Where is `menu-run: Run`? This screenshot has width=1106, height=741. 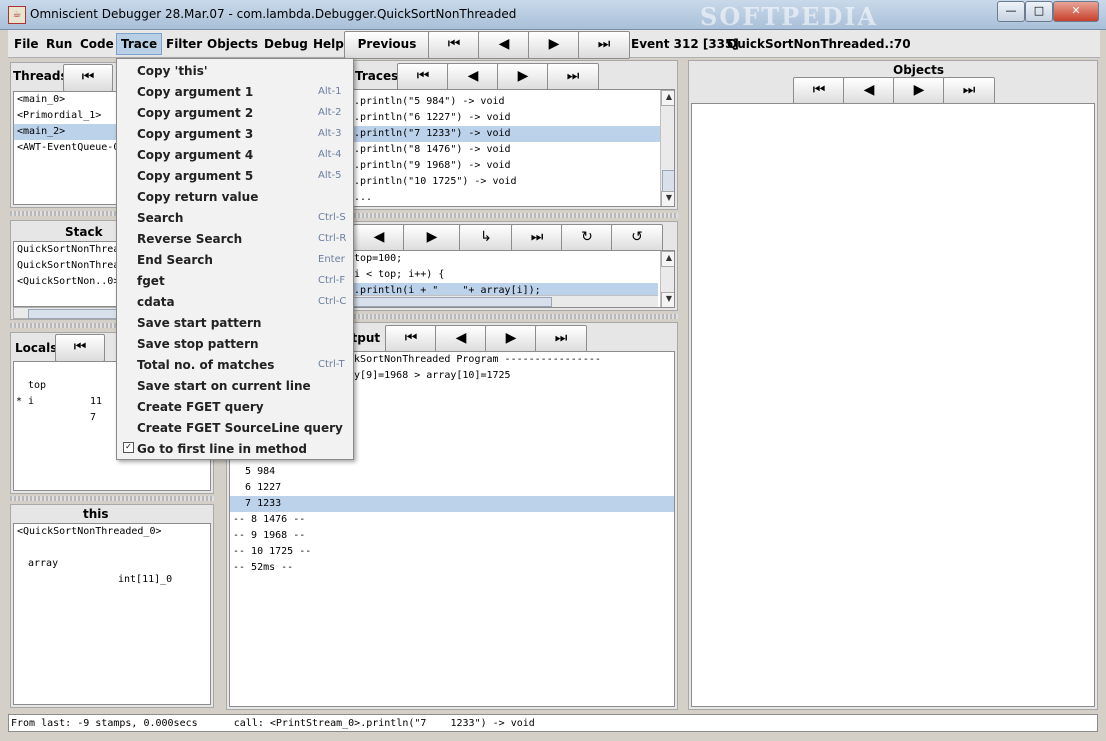
menu-run: Run is located at coordinates (59, 44).